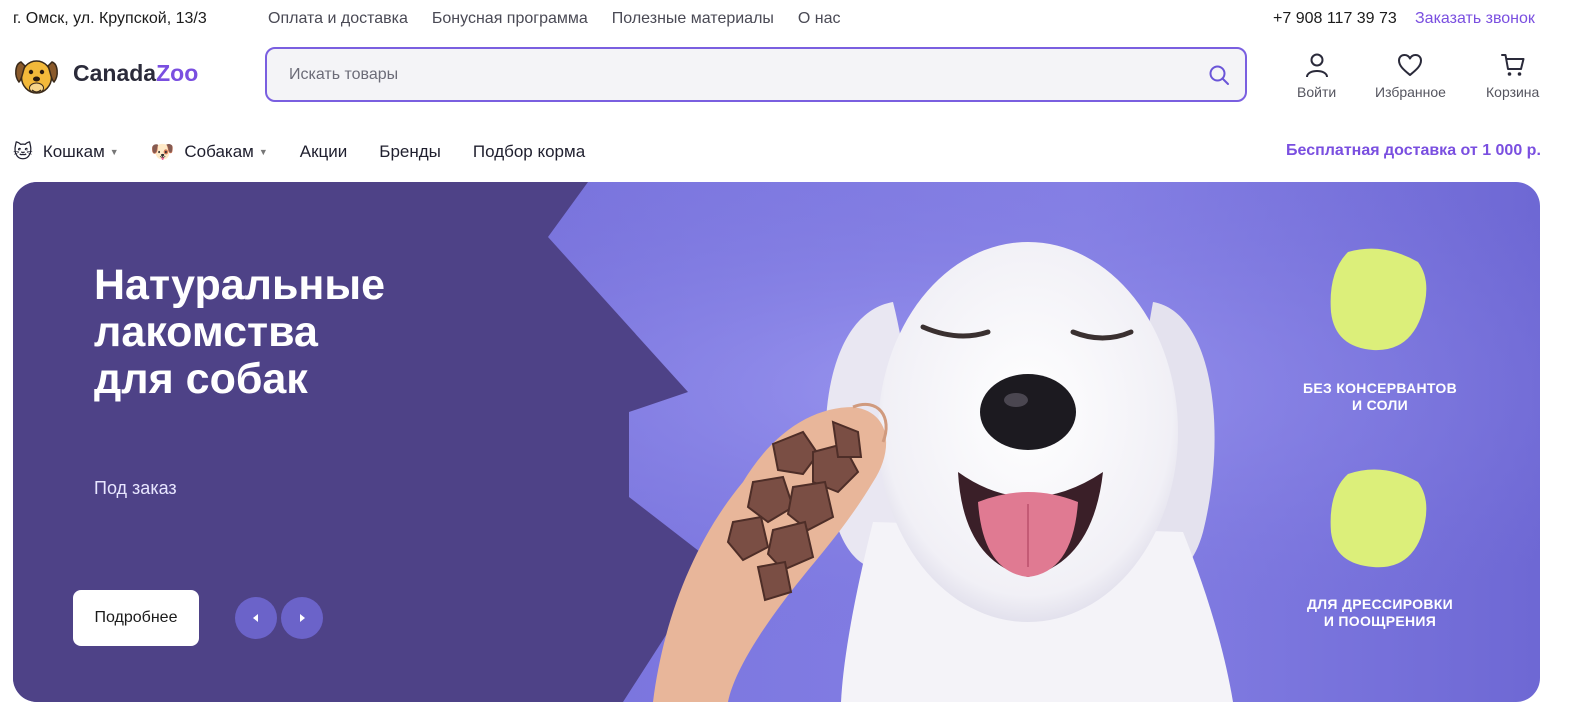 This screenshot has width=1574, height=724. Describe the element at coordinates (23, 152) in the screenshot. I see `cat-icon: 🐱` at that location.